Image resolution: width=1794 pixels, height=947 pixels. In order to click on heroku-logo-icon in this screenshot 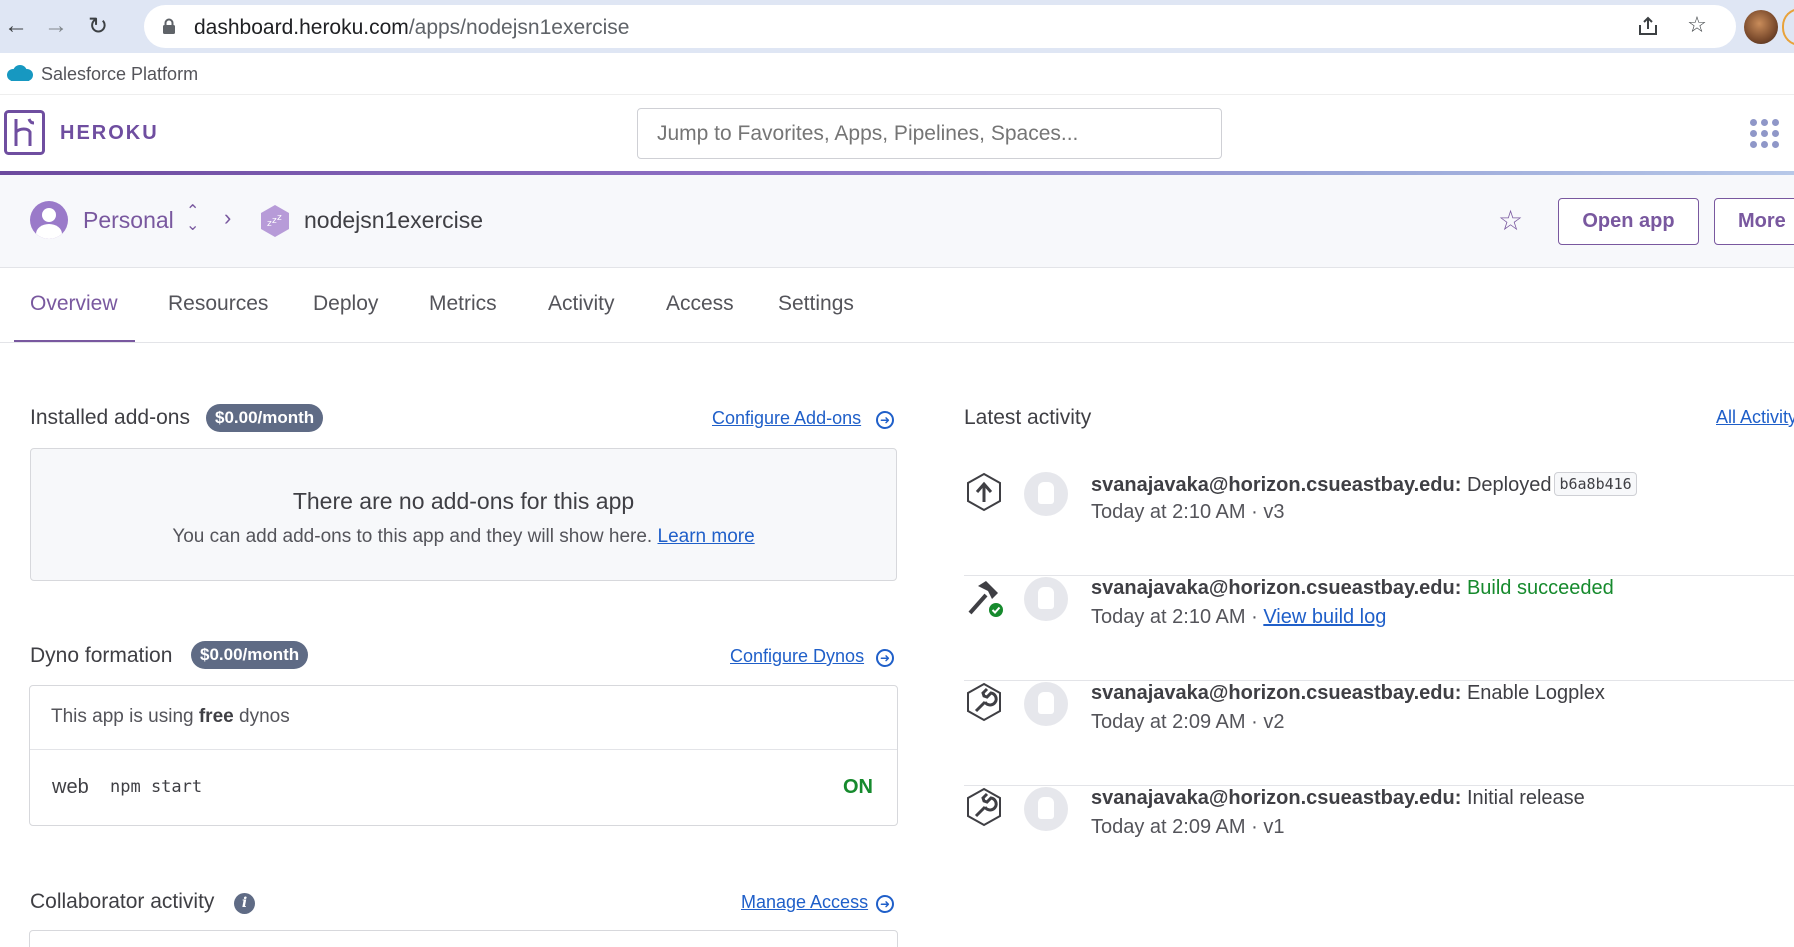, I will do `click(24, 132)`.